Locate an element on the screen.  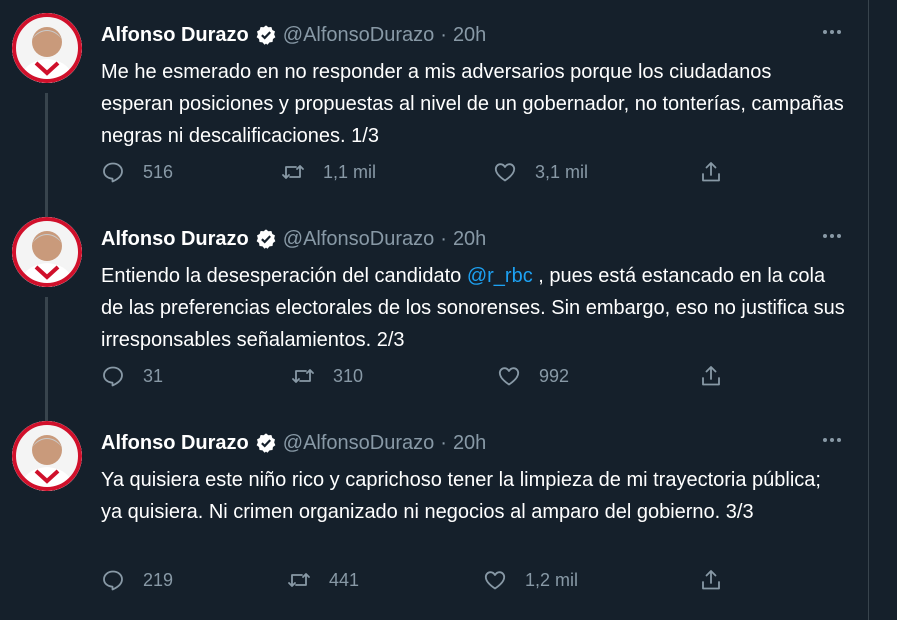
tweet-text-body: Entiendo la desesperación del candidato is located at coordinates (284, 276).